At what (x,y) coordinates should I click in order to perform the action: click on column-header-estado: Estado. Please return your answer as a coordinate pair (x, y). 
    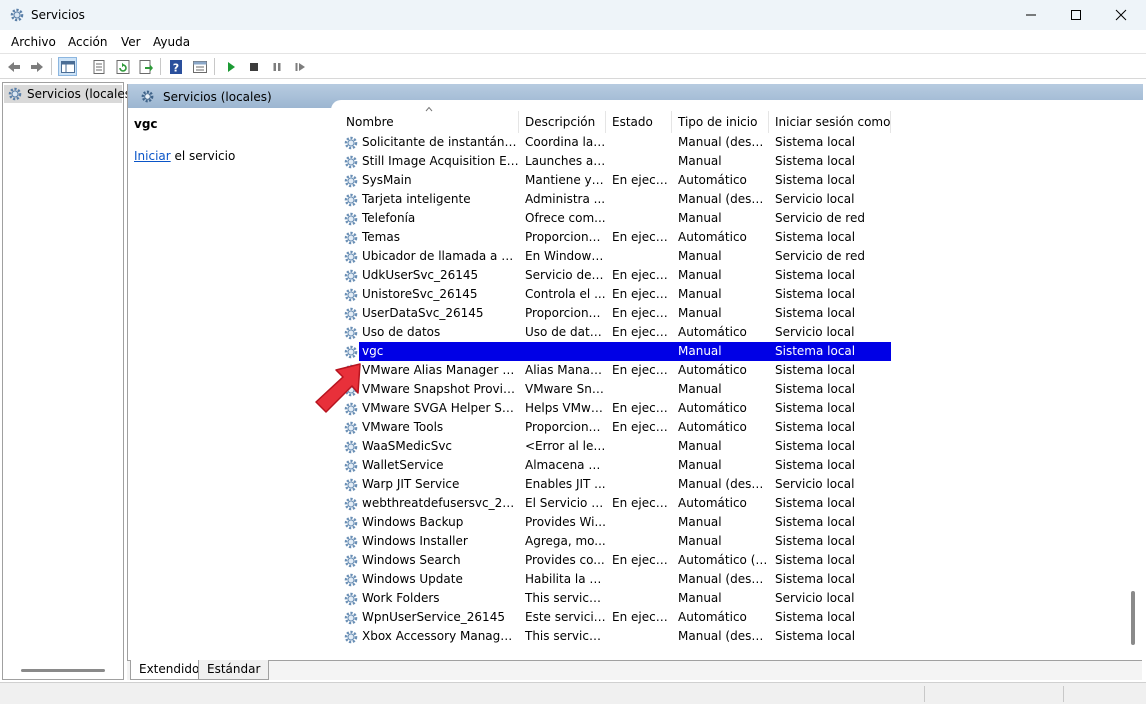
    Looking at the image, I should click on (639, 122).